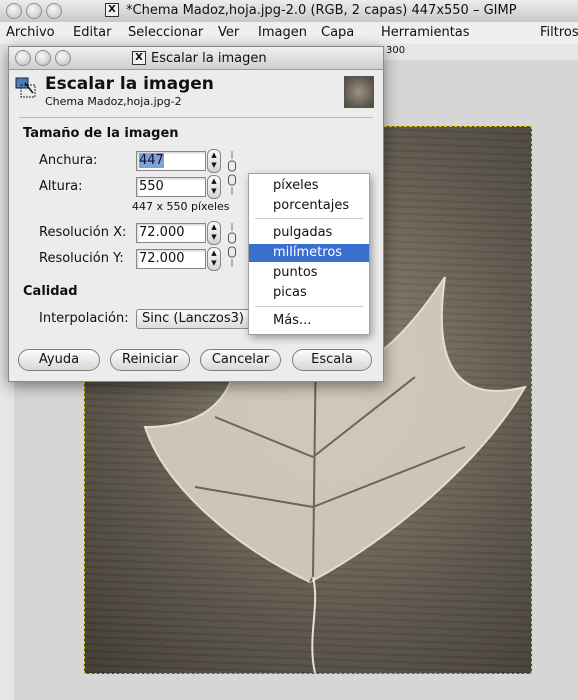 Image resolution: width=578 pixels, height=700 pixels. What do you see at coordinates (309, 273) in the screenshot?
I see `unit-option-points: puntos` at bounding box center [309, 273].